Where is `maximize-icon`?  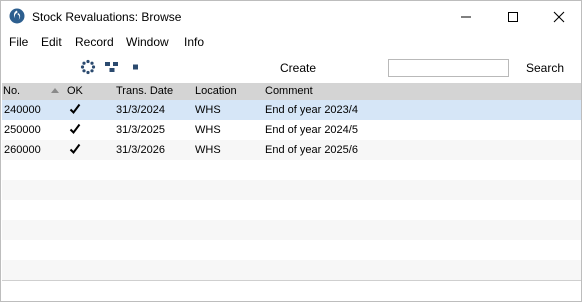 maximize-icon is located at coordinates (513, 16).